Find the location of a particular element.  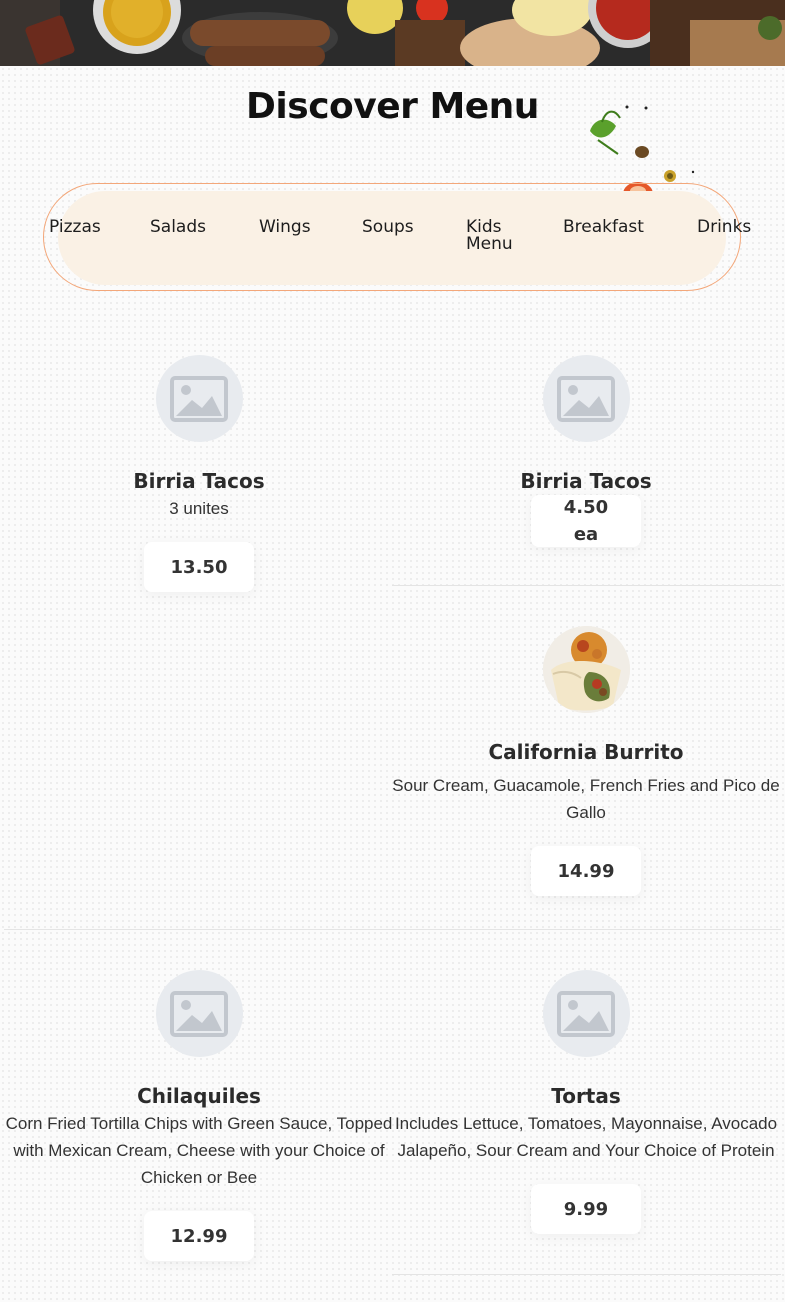

nav-item-kids-menu: Kids Menu is located at coordinates (494, 236).